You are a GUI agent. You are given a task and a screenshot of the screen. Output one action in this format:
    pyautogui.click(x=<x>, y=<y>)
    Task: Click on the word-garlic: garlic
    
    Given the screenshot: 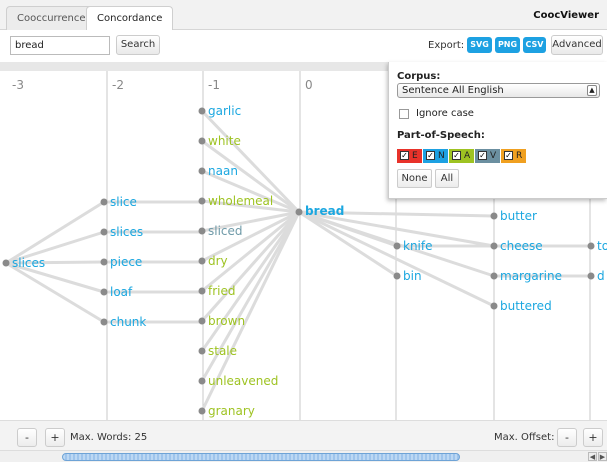 What is the action you would take?
    pyautogui.click(x=224, y=111)
    